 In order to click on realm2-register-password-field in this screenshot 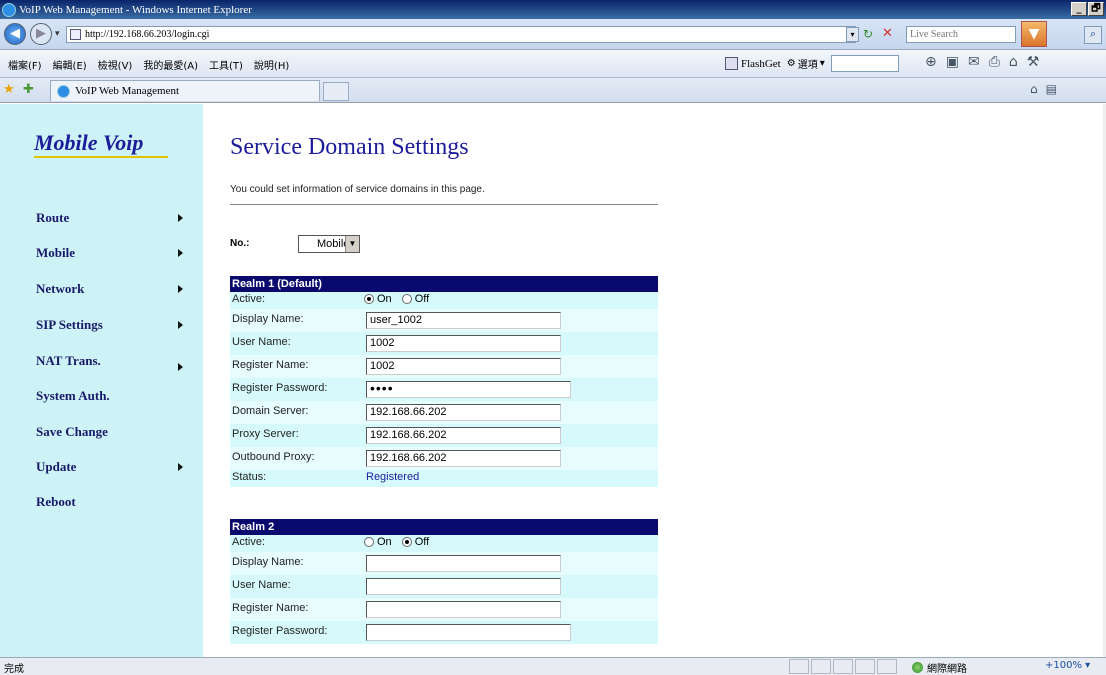, I will do `click(468, 632)`.